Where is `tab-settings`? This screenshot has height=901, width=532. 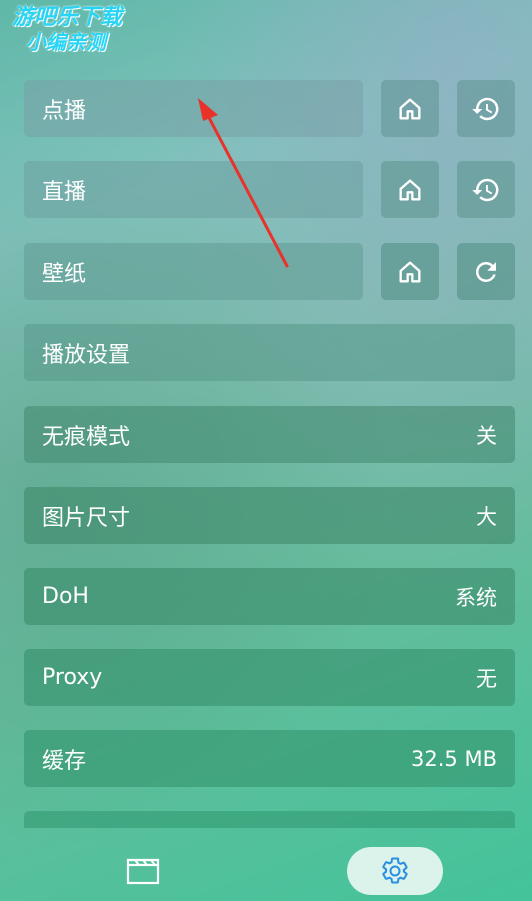
tab-settings is located at coordinates (395, 871).